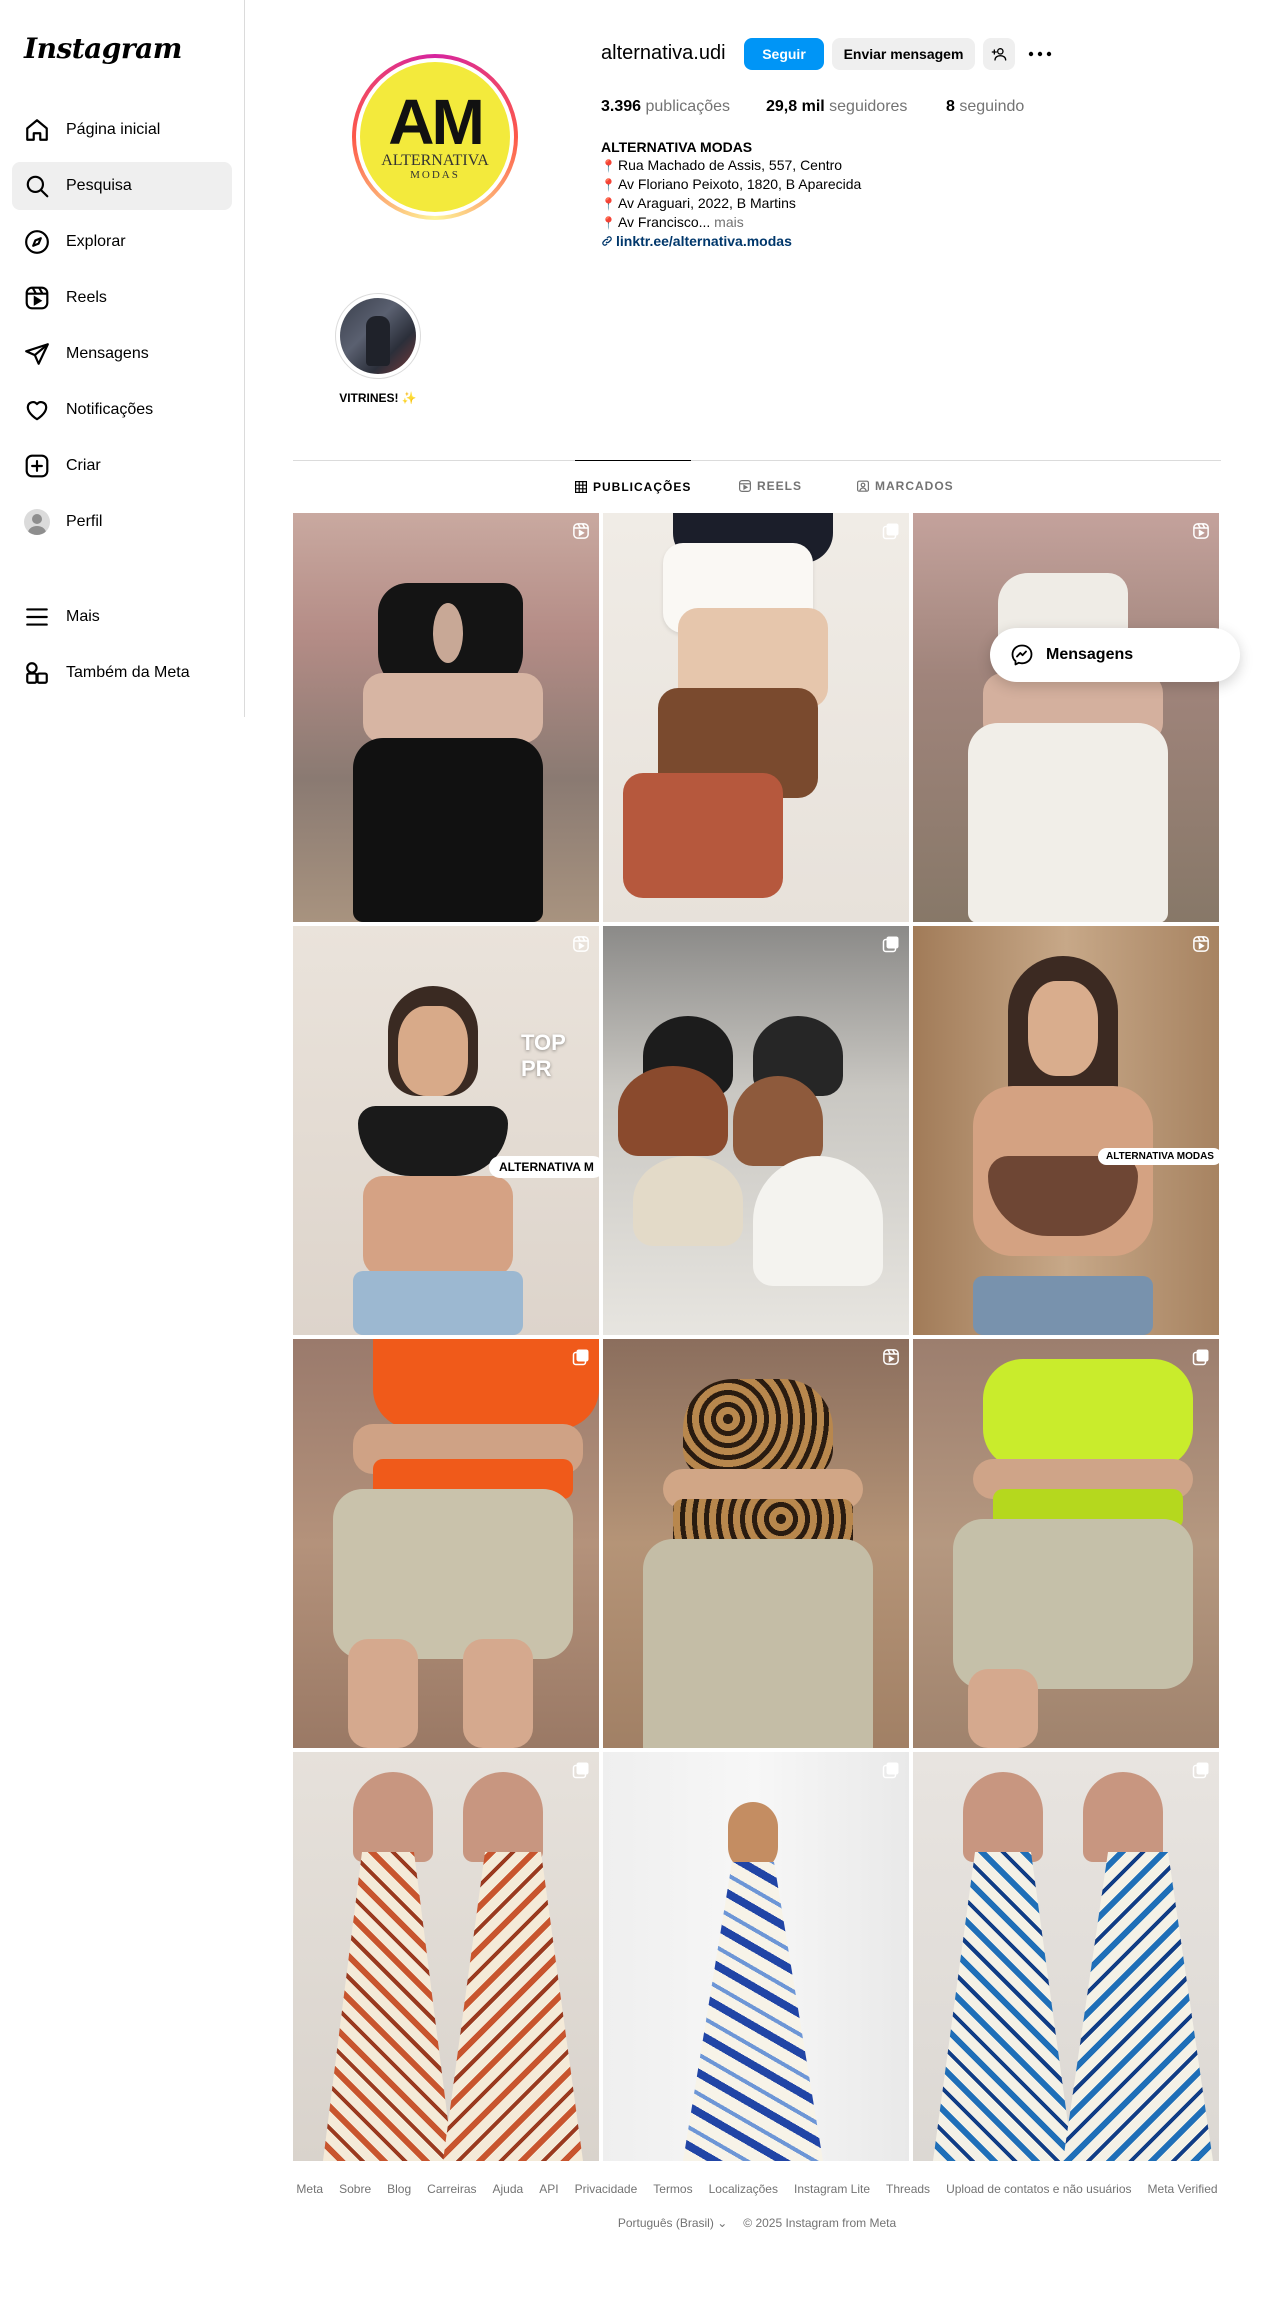 Image resolution: width=1265 pixels, height=2309 pixels. What do you see at coordinates (110, 409) in the screenshot?
I see `sidebar-item-label: Notificações` at bounding box center [110, 409].